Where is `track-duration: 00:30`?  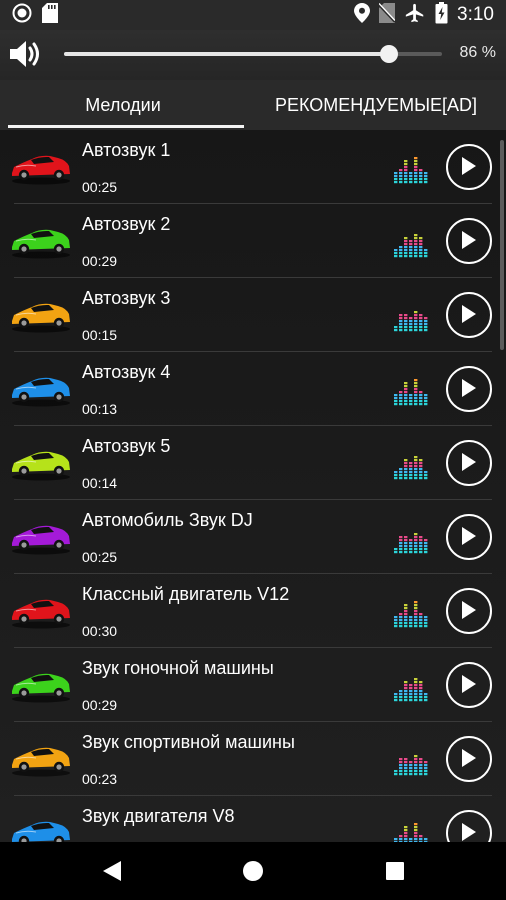
track-duration: 00:30 is located at coordinates (100, 631).